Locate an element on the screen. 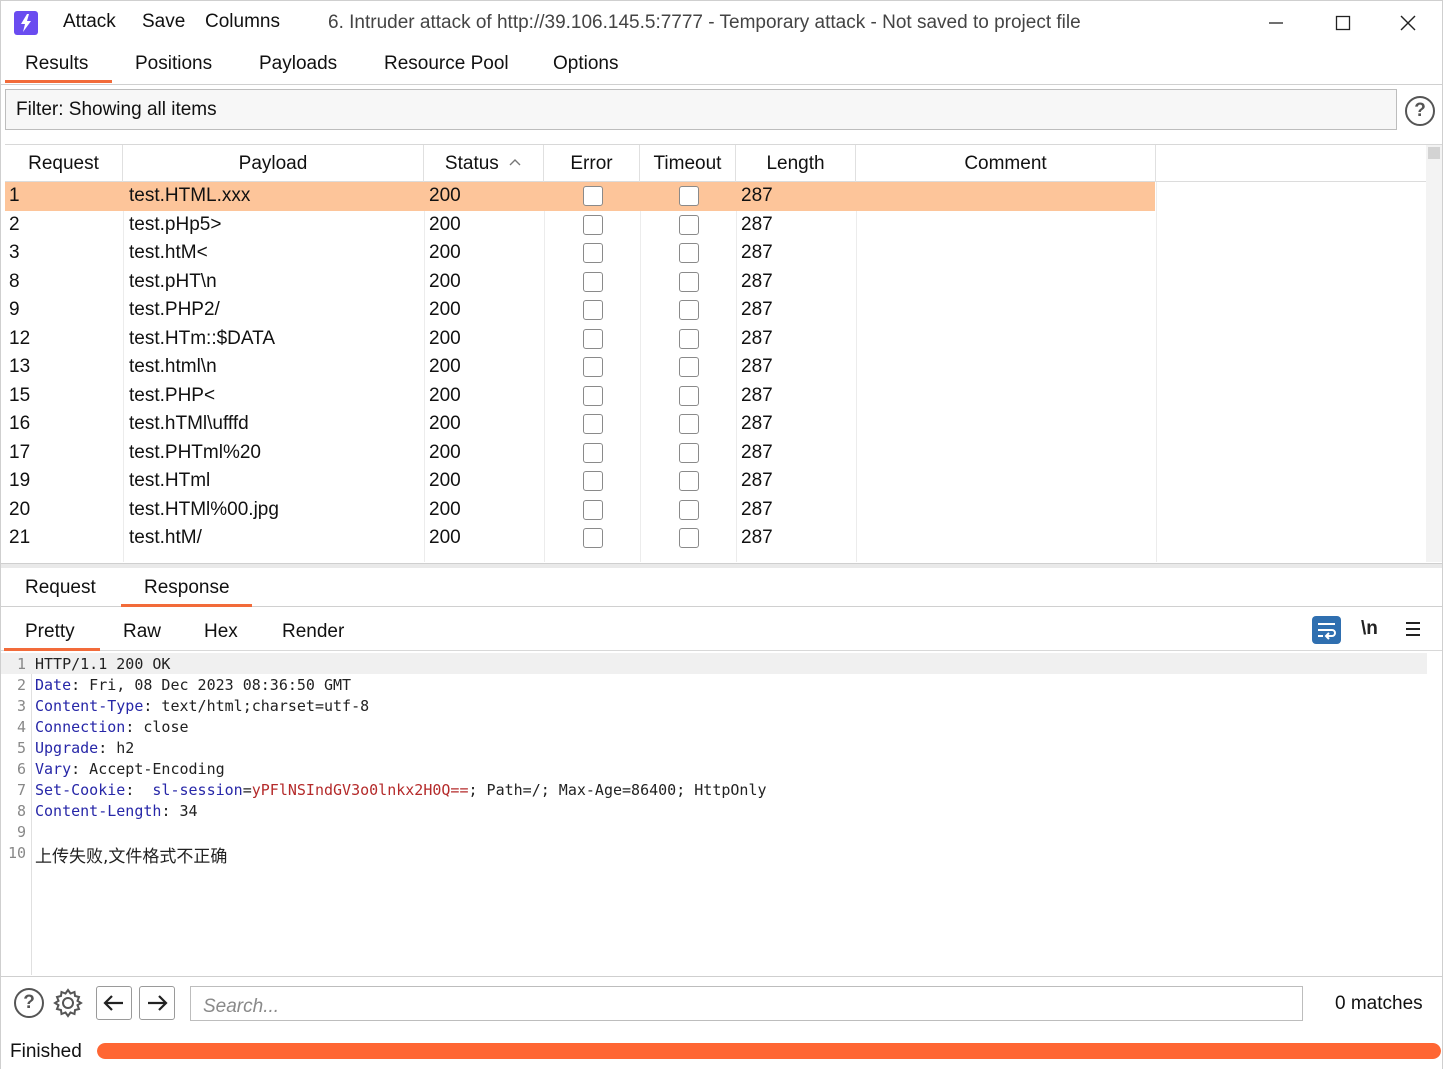 This screenshot has width=1443, height=1069. cell-request: 21 is located at coordinates (20, 537).